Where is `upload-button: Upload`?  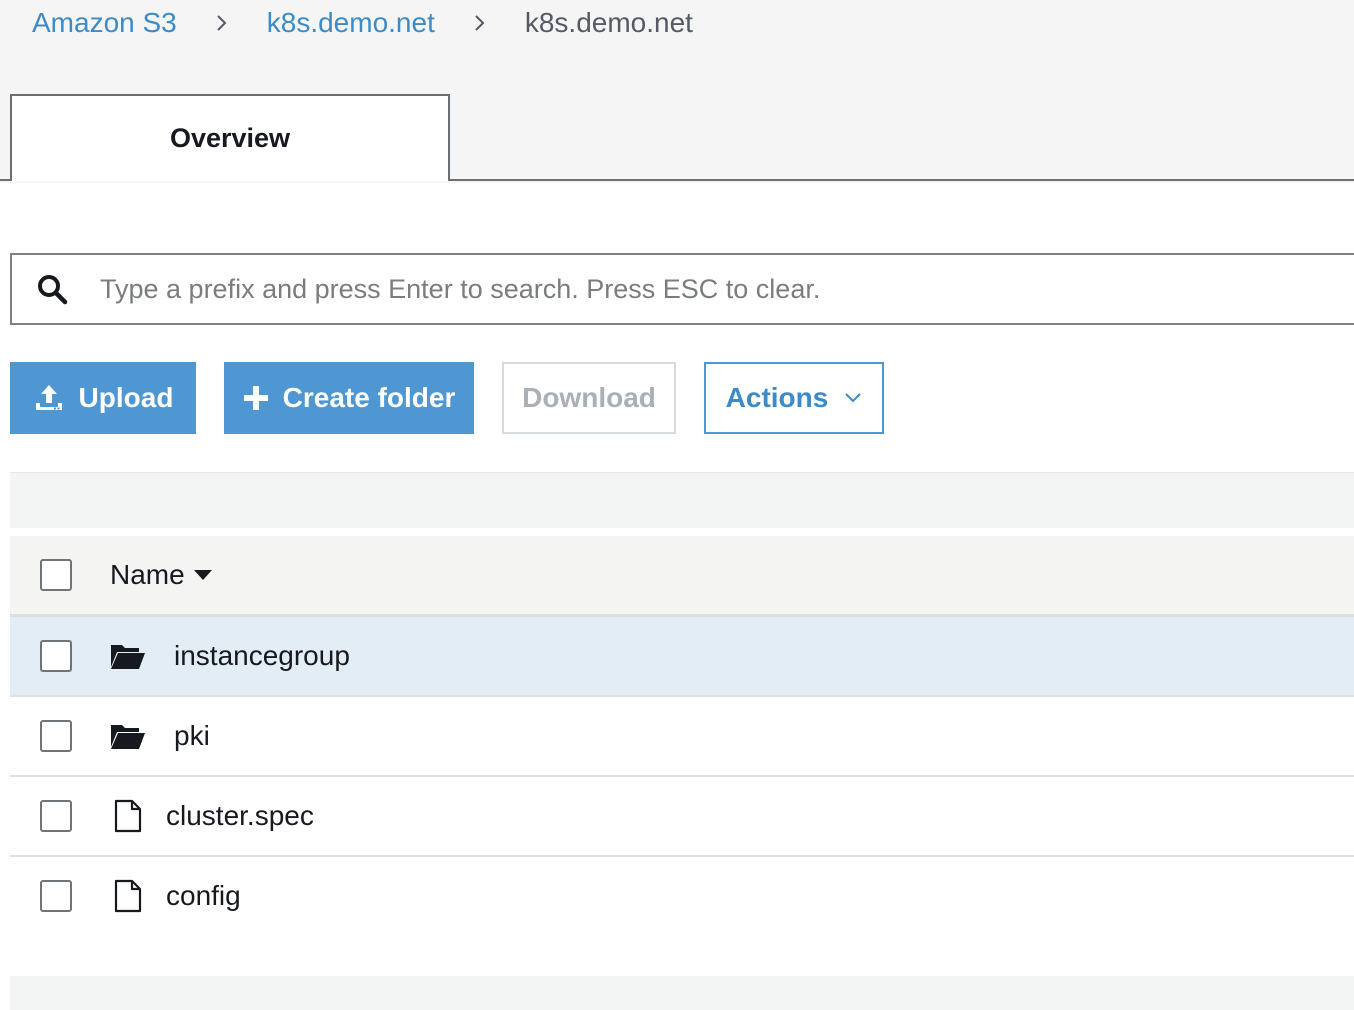
upload-button: Upload is located at coordinates (103, 398).